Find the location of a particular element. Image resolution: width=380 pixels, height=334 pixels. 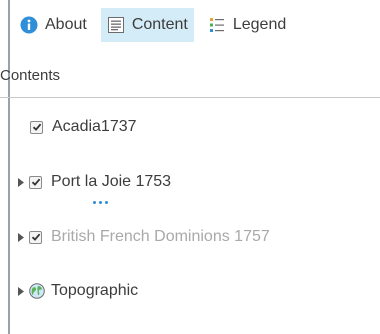

panel-left-border is located at coordinates (9, 167).